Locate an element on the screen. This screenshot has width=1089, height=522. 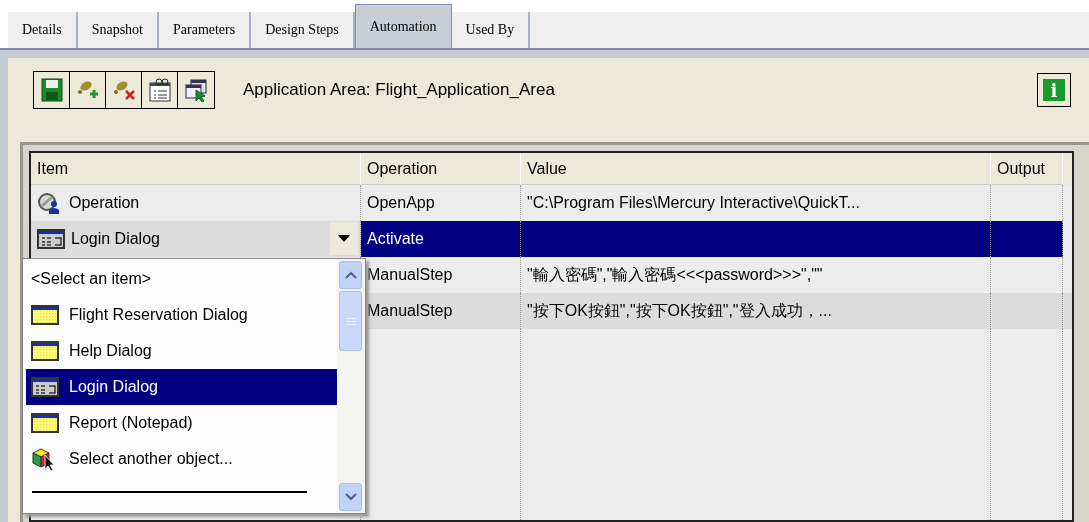
application-area-label: Application Area: Flight_Application_Area is located at coordinates (399, 90).